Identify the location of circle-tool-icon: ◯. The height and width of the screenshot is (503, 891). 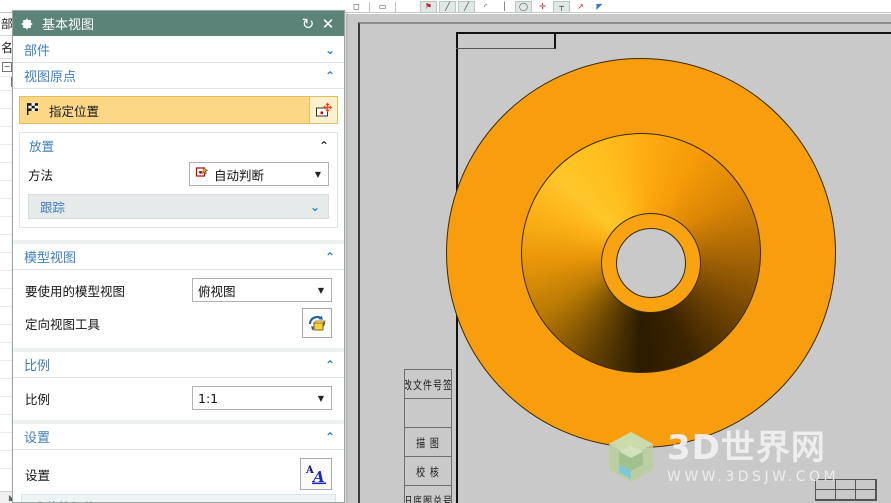
(523, 6).